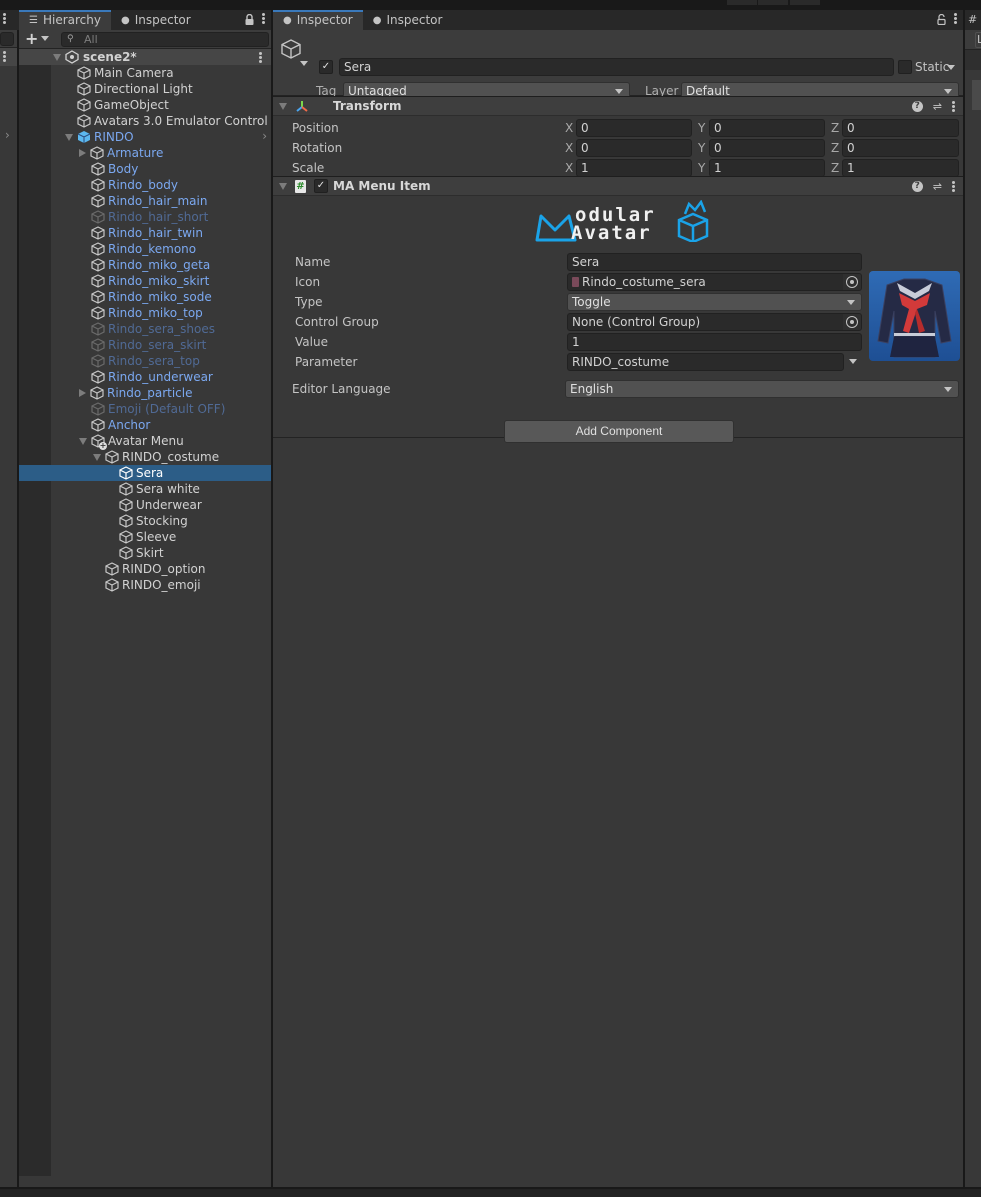 This screenshot has width=981, height=1197. What do you see at coordinates (973, 20) in the screenshot?
I see `right-panel-tab: #` at bounding box center [973, 20].